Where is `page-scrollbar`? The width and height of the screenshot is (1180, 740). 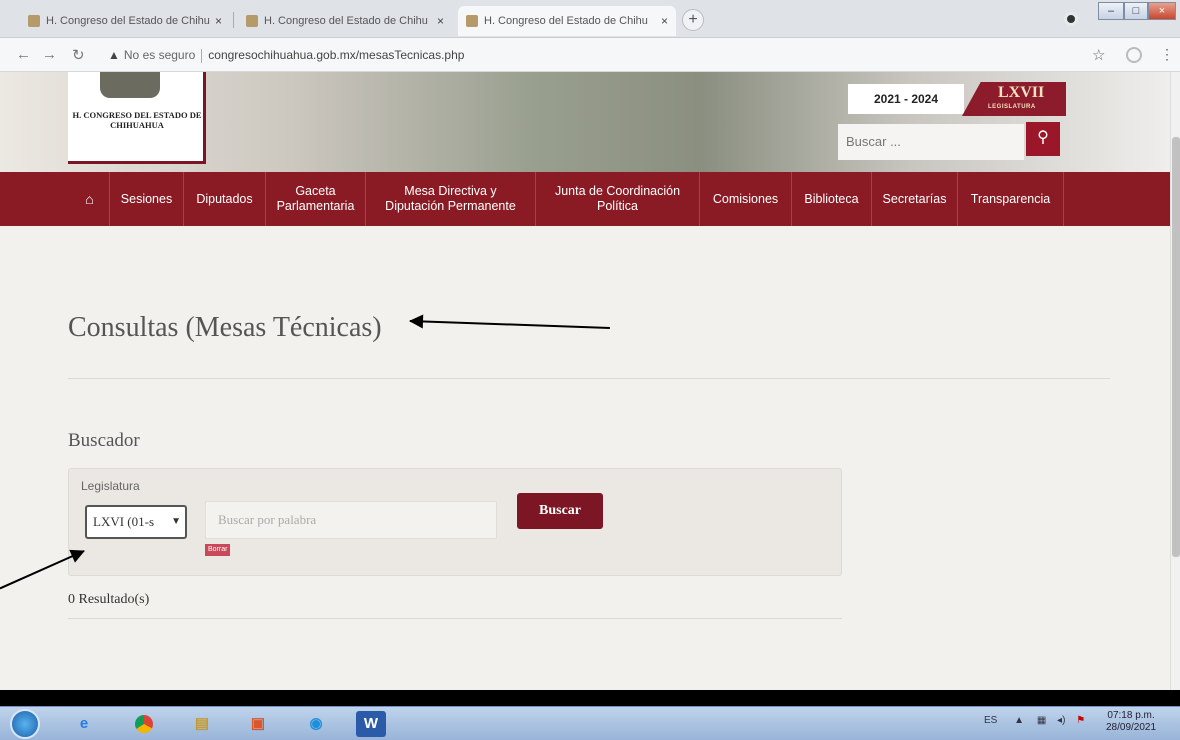 page-scrollbar is located at coordinates (1175, 382).